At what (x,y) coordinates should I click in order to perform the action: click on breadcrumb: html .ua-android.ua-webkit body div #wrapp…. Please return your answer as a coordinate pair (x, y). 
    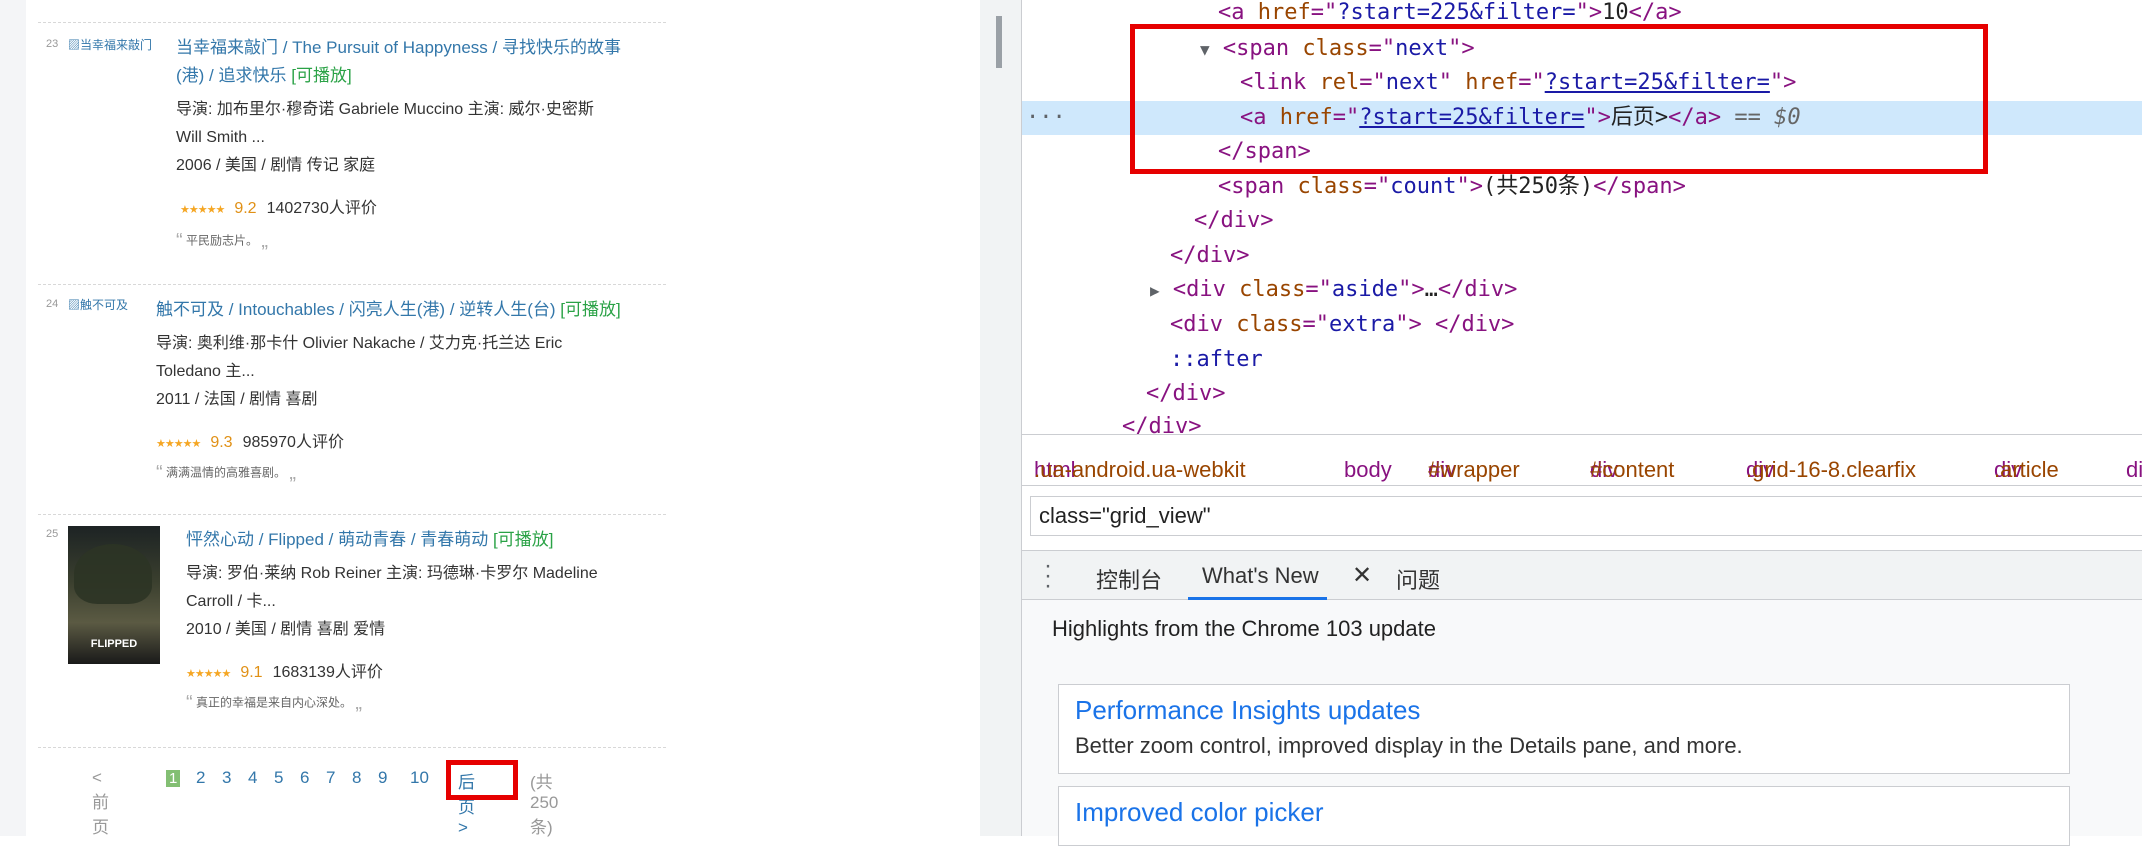
    Looking at the image, I should click on (1582, 460).